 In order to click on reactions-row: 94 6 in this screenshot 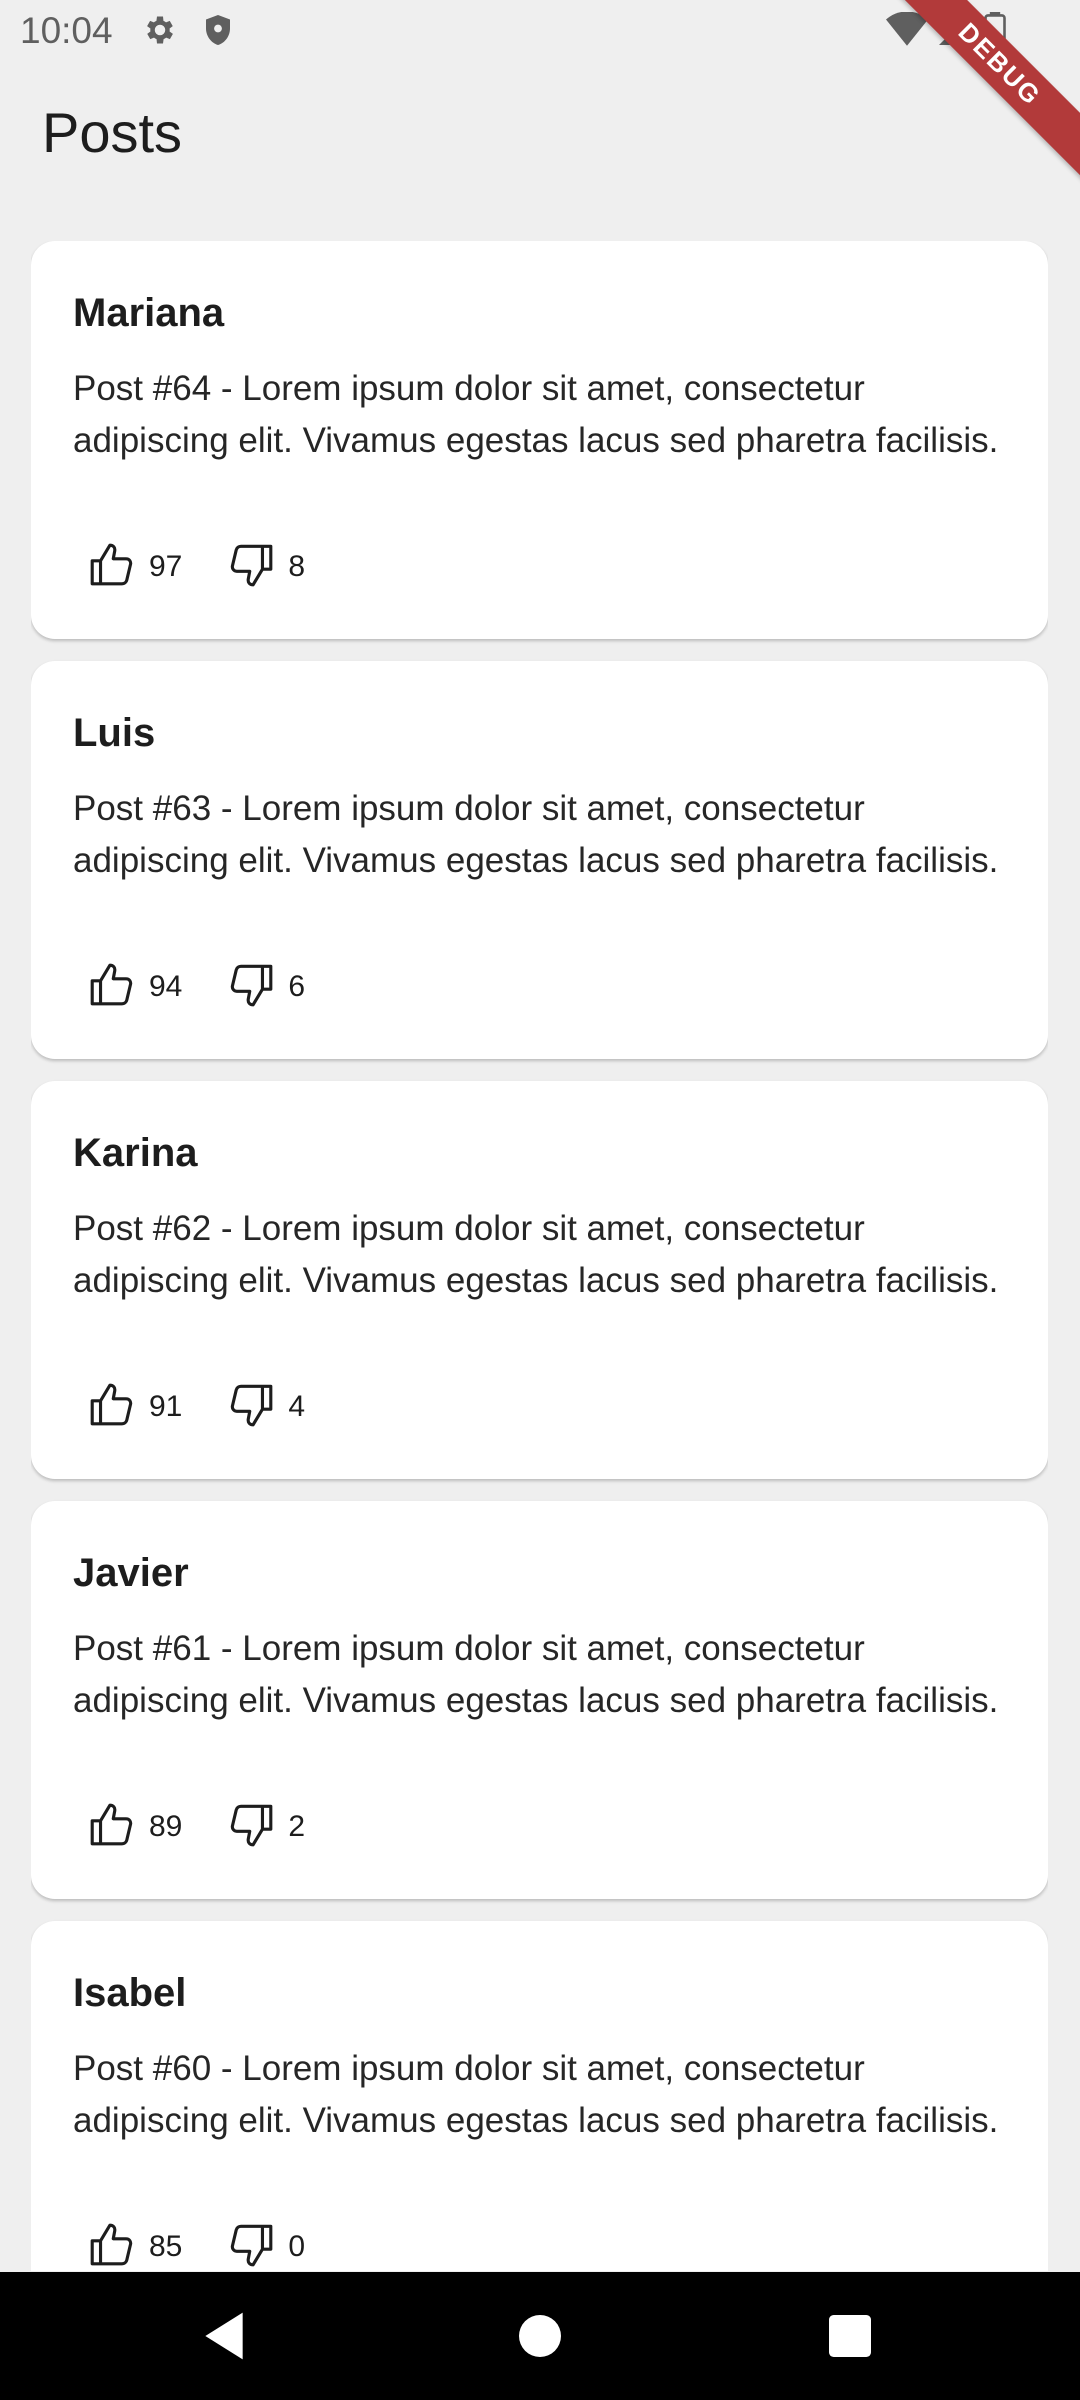, I will do `click(218, 987)`.